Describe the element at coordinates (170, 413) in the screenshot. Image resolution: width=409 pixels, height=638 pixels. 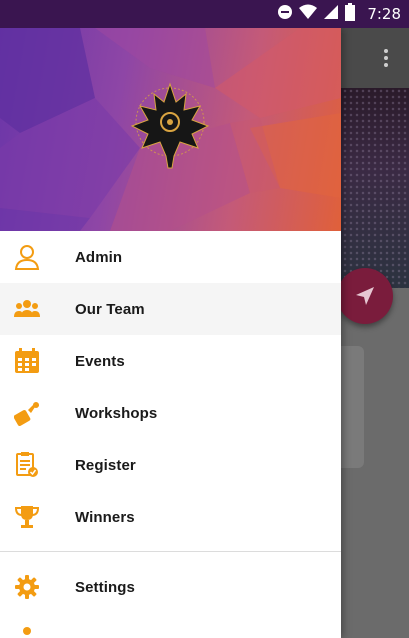
I see `menu-item-workshops: Workshops` at that location.